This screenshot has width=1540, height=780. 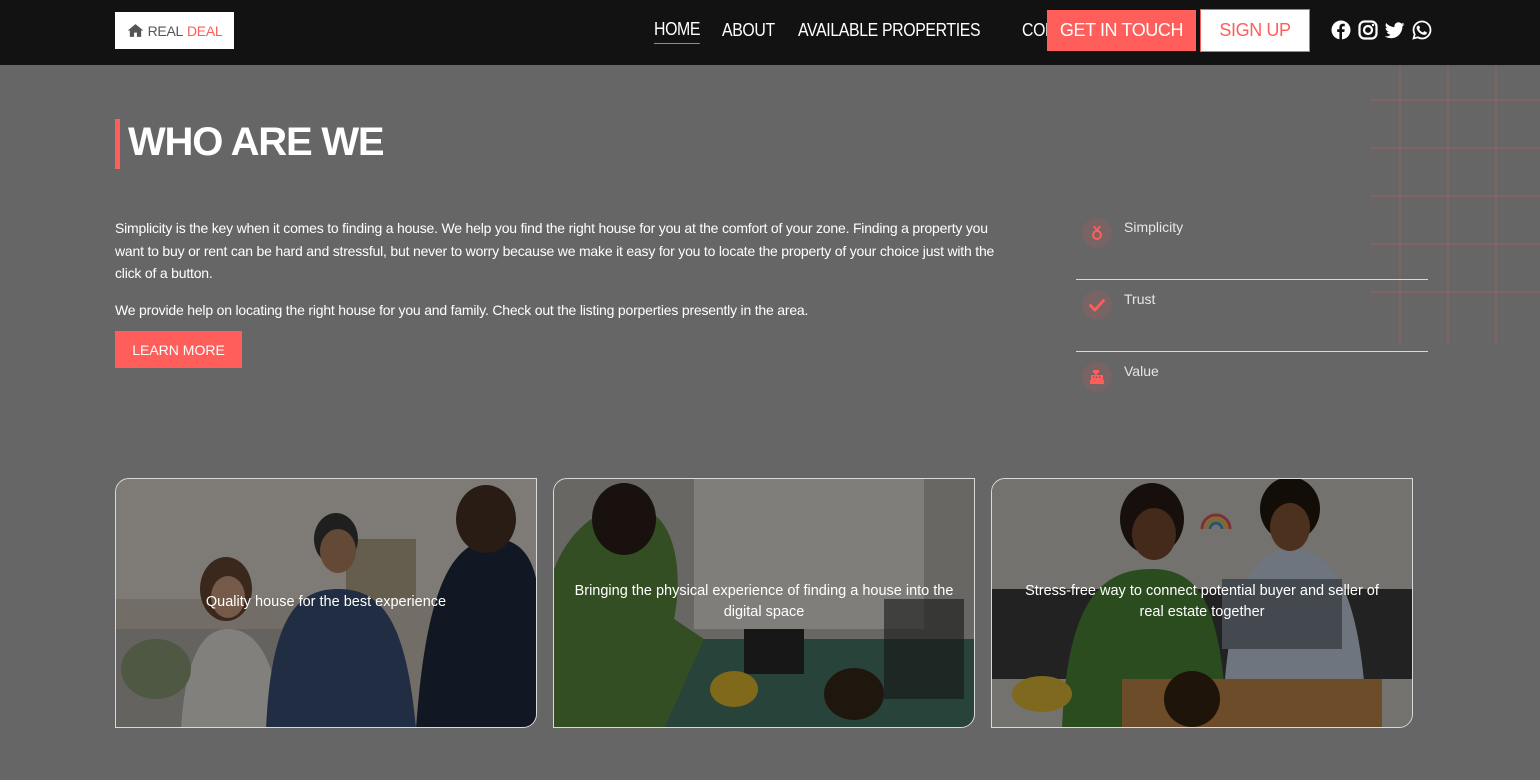 What do you see at coordinates (256, 142) in the screenshot?
I see `section-title: WHO ARE WE` at bounding box center [256, 142].